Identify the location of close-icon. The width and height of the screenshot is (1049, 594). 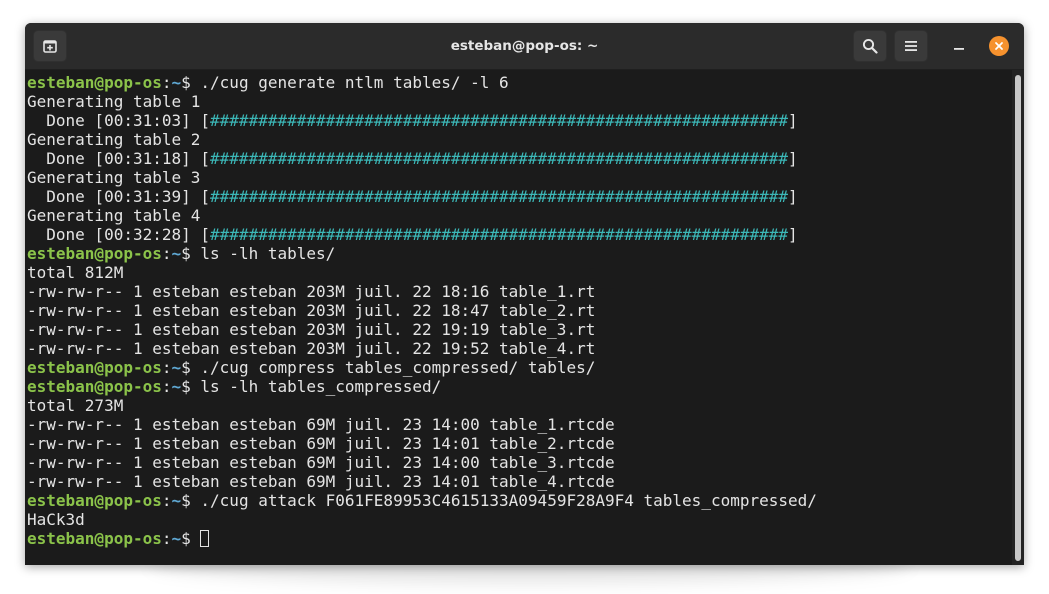
(999, 46).